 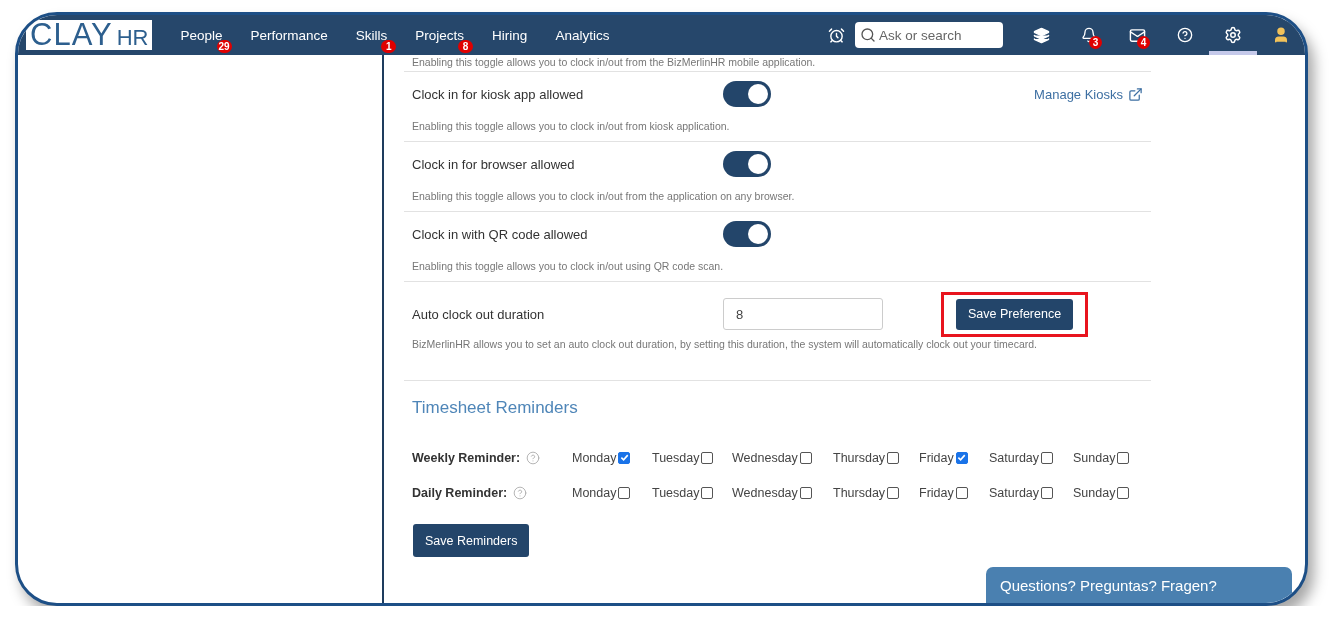 What do you see at coordinates (1041, 35) in the screenshot?
I see `layers-icon` at bounding box center [1041, 35].